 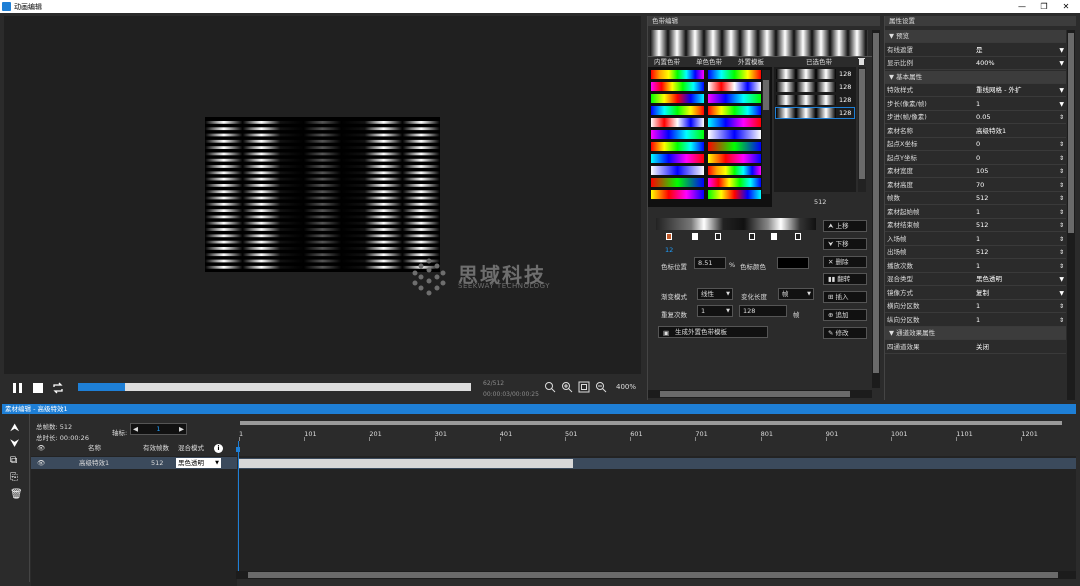 I want to click on axis-input: ◀ 1 ▶, so click(x=158, y=429).